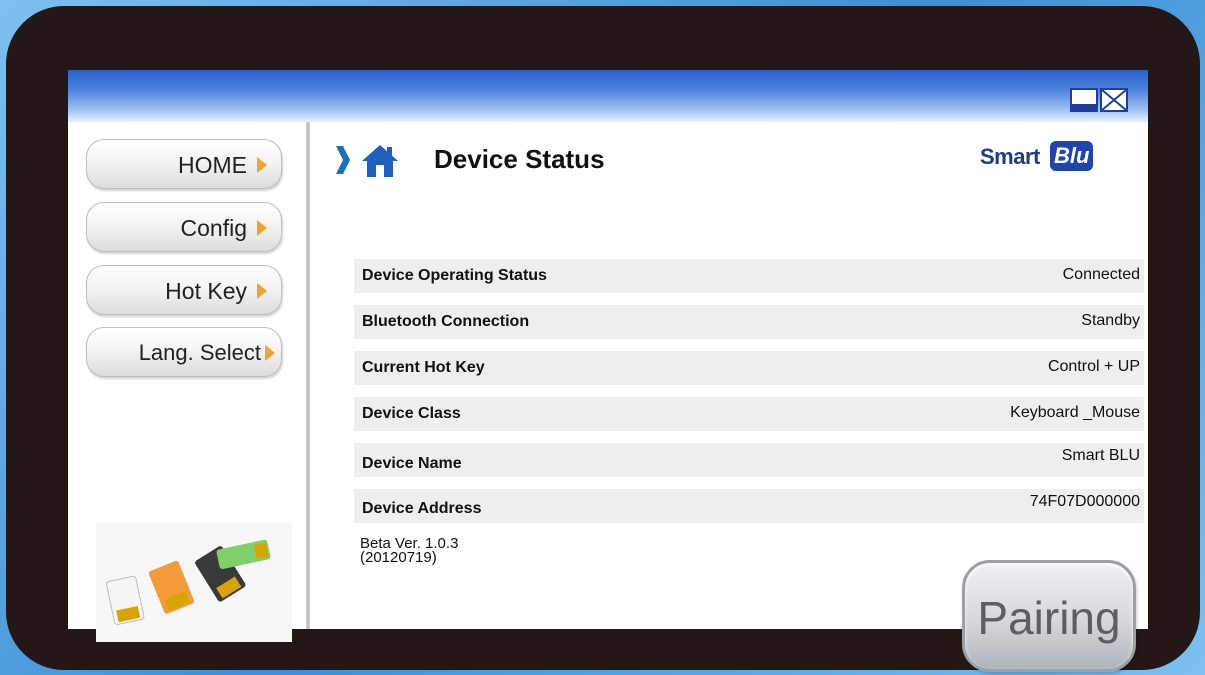  Describe the element at coordinates (422, 508) in the screenshot. I see `status-key: Device Address` at that location.